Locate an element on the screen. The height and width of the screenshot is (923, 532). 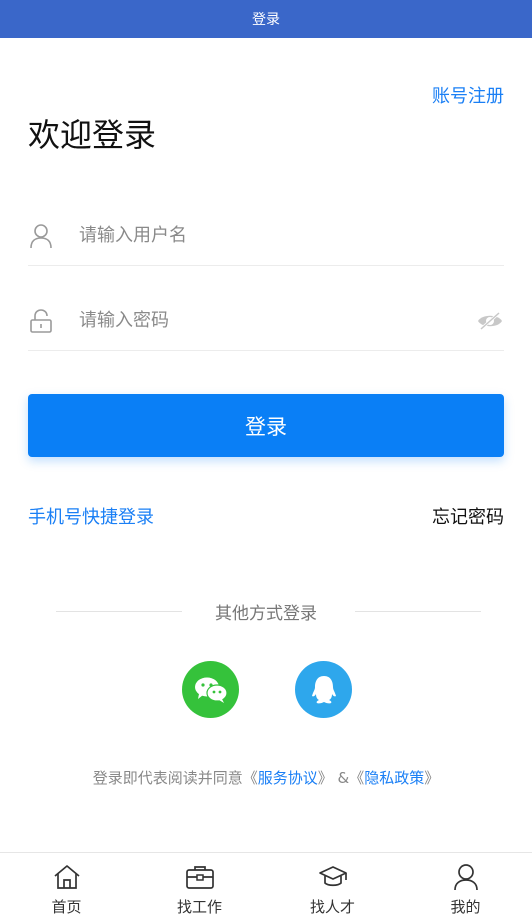
forgot-password-link: 忘记密码 is located at coordinates (468, 516).